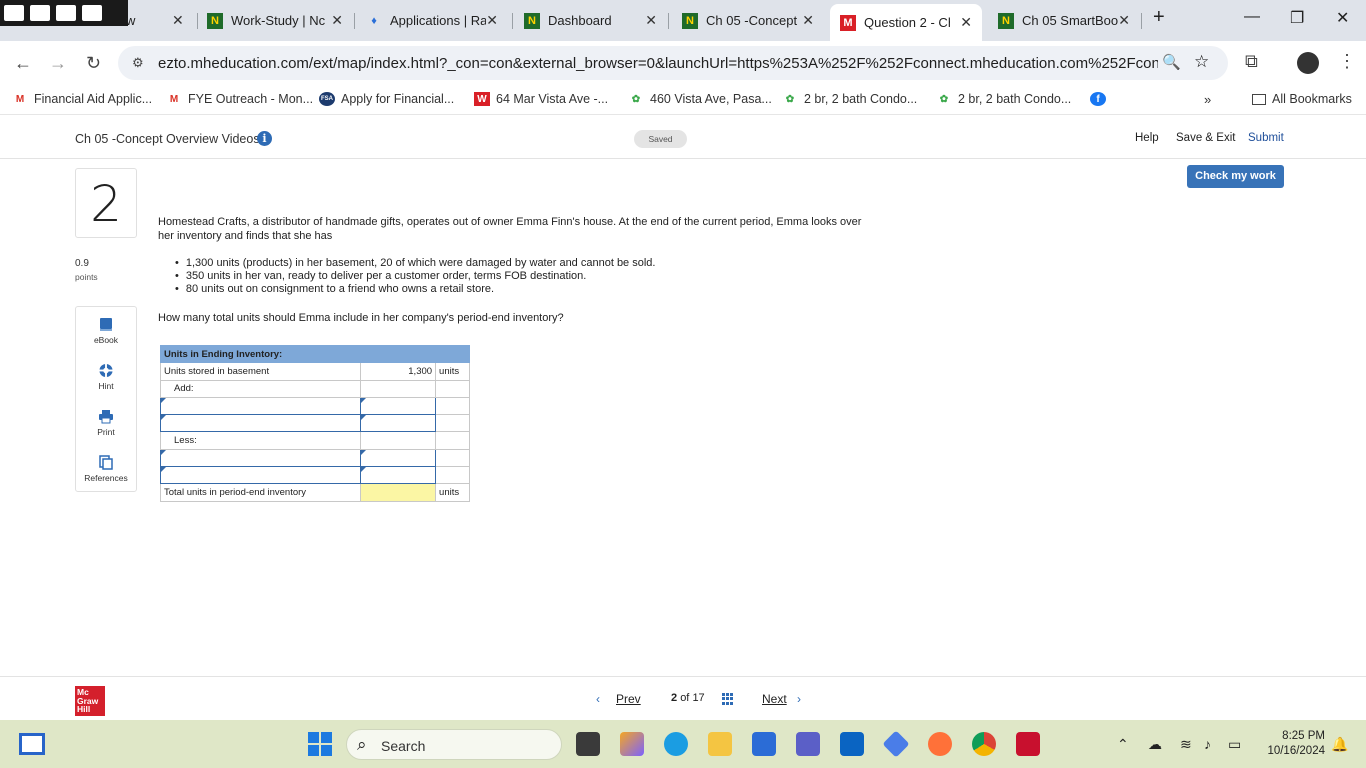  What do you see at coordinates (432, 20) in the screenshot?
I see `browser-tab: ♦ Applications | Ra ✕` at bounding box center [432, 20].